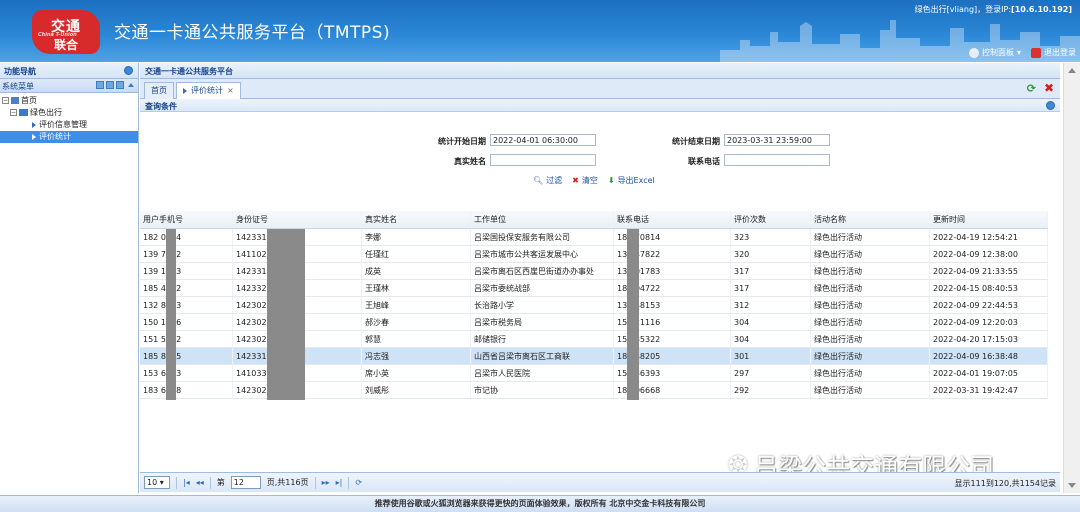 The height and width of the screenshot is (512, 1080). I want to click on collapse-all-icon, so click(110, 85).